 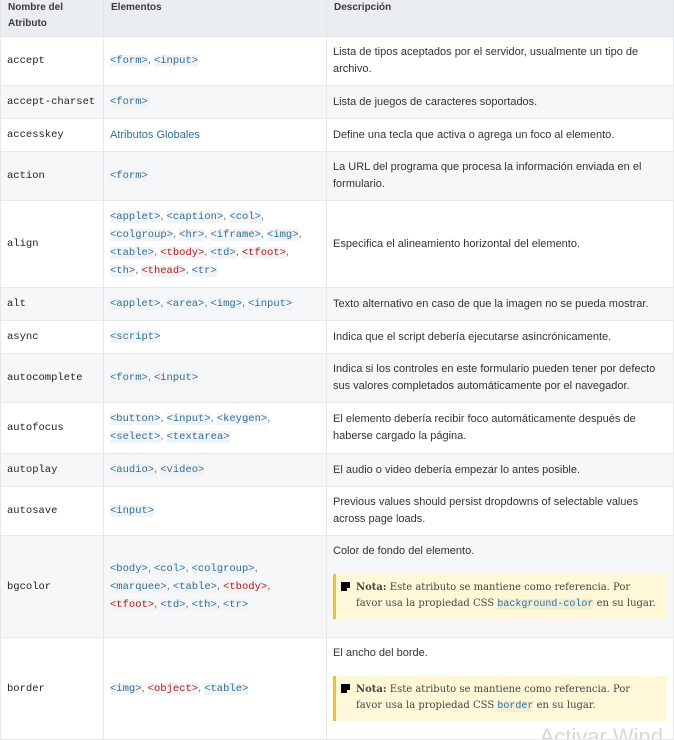 I want to click on elements-cell: <audio>, <video>, so click(x=215, y=470).